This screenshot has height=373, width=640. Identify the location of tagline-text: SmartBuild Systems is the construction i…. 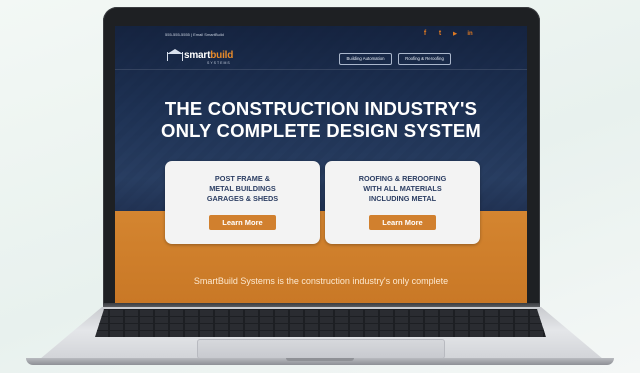
(321, 281).